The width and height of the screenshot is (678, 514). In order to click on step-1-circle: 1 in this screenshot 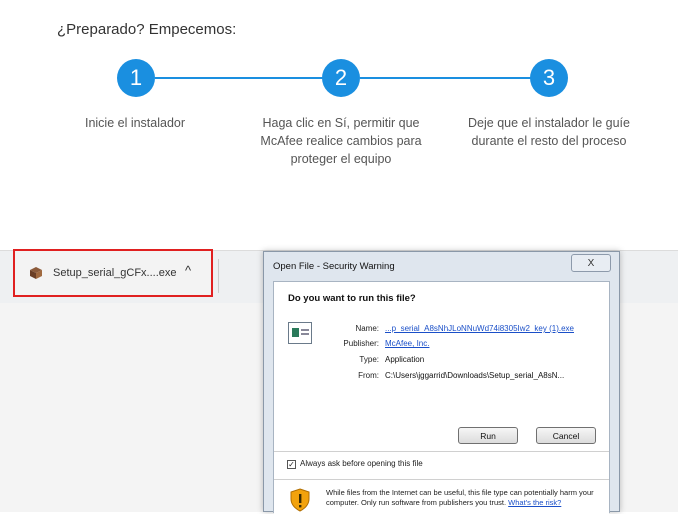, I will do `click(136, 78)`.